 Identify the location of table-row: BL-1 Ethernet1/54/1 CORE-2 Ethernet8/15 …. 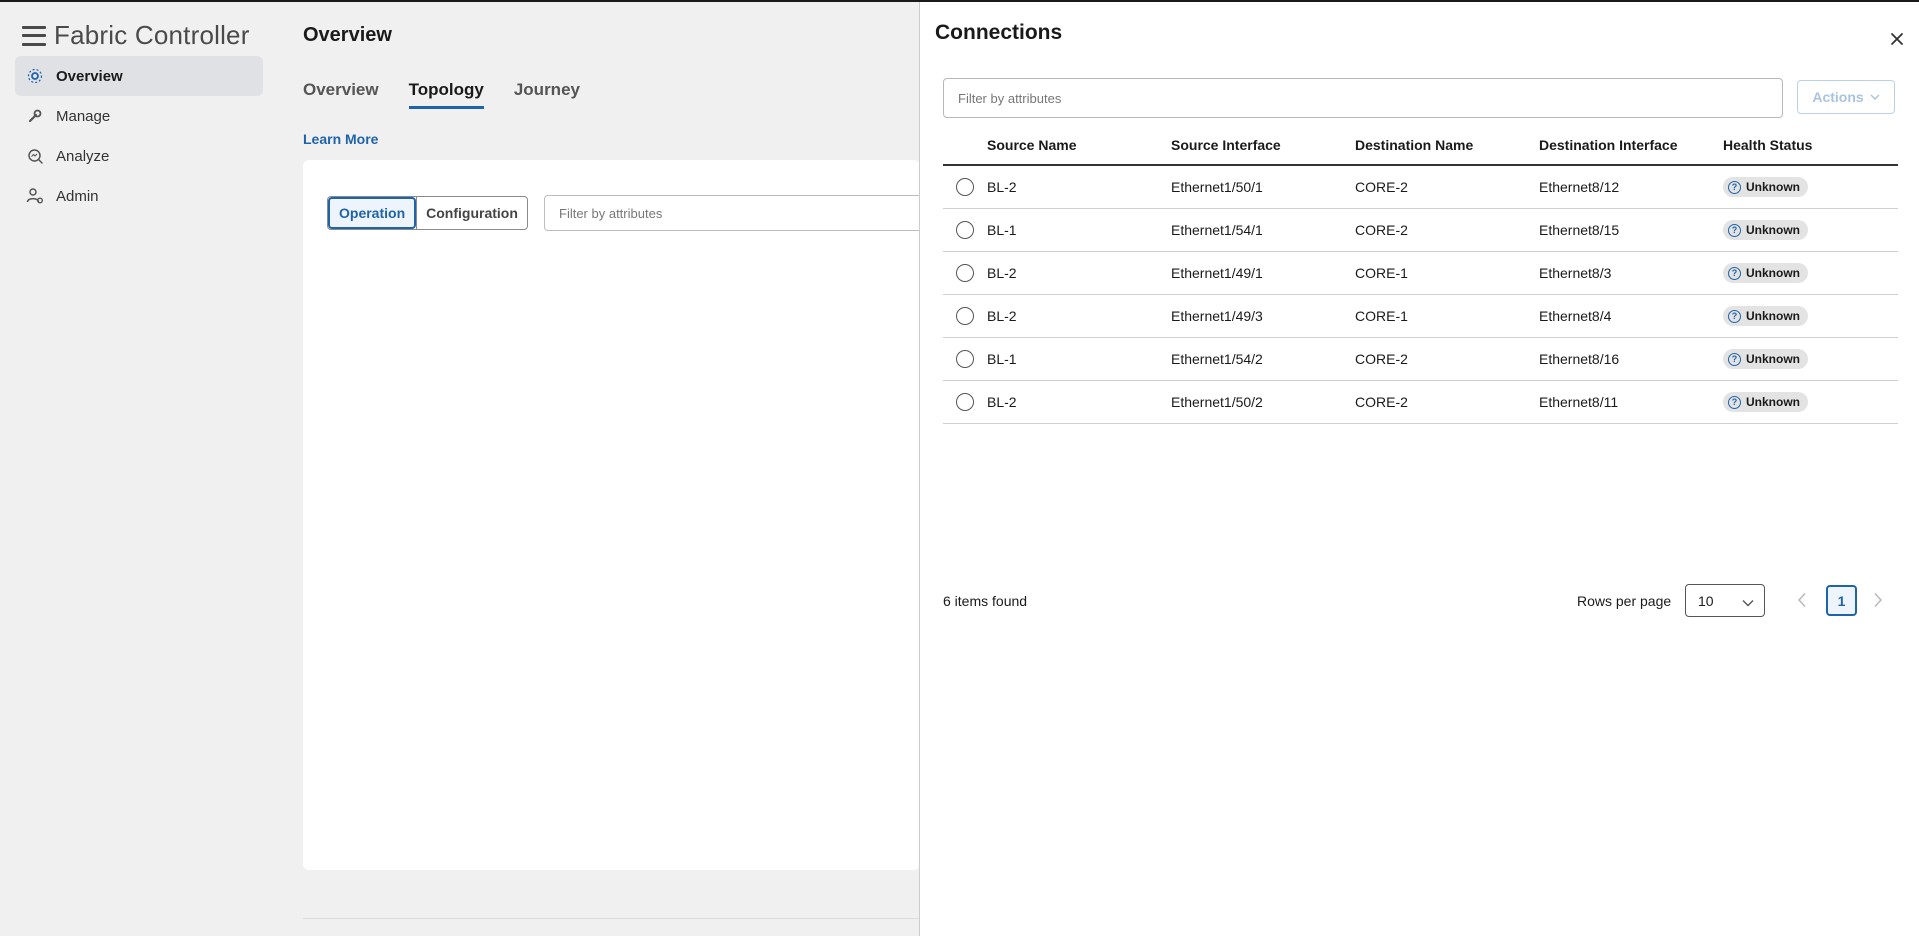
(1420, 230).